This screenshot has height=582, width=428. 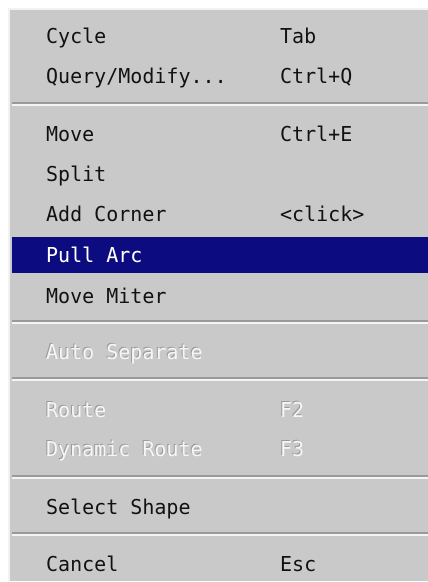 What do you see at coordinates (76, 36) in the screenshot?
I see `menu-item-label: Cycle` at bounding box center [76, 36].